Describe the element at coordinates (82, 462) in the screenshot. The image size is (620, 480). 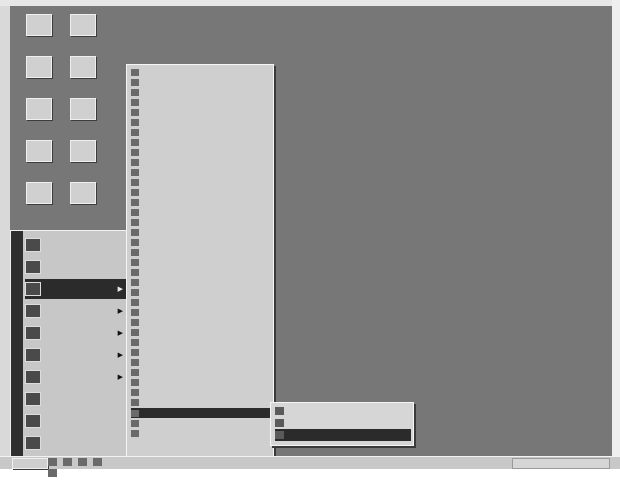
I see `desktop-icon` at that location.